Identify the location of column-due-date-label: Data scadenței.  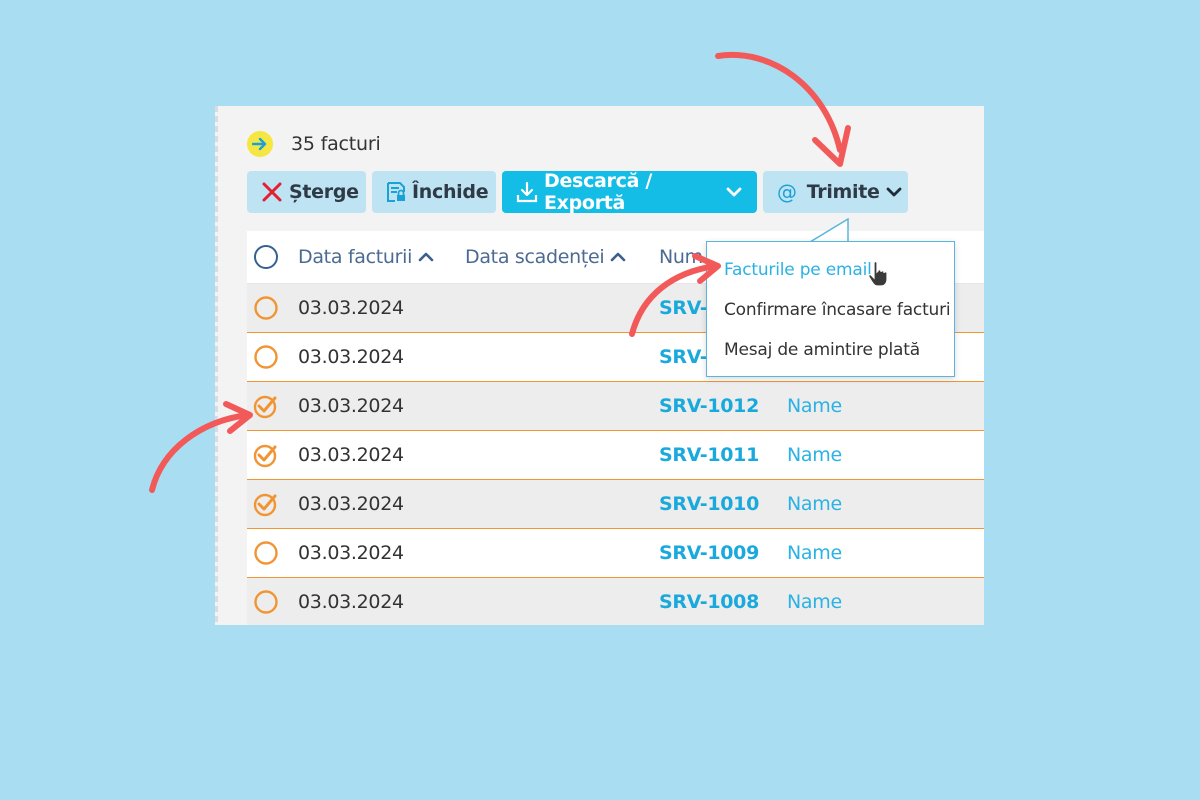
(535, 257).